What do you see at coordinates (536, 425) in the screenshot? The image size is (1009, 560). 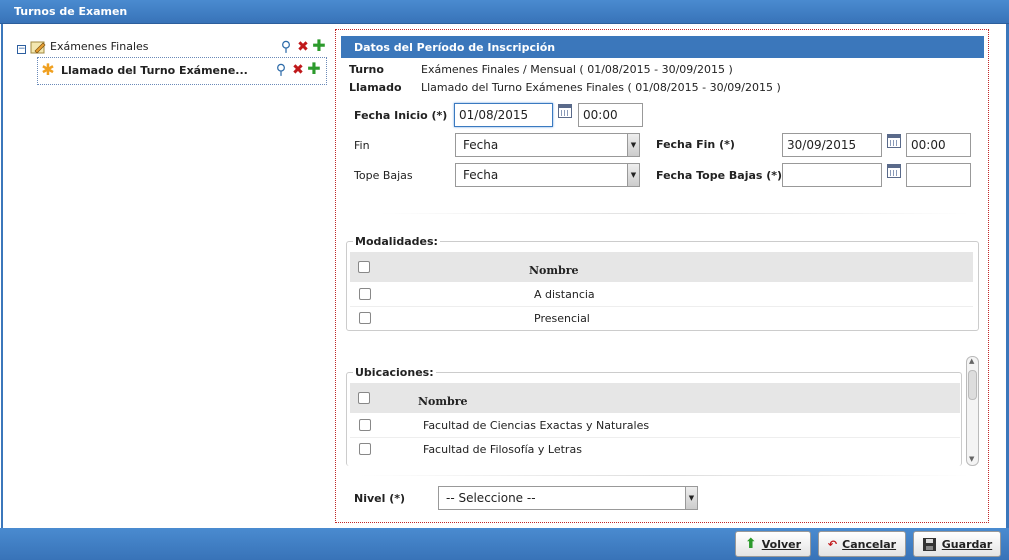 I see `table-row: Facultad de Ciencias Exactas y Naturales` at bounding box center [536, 425].